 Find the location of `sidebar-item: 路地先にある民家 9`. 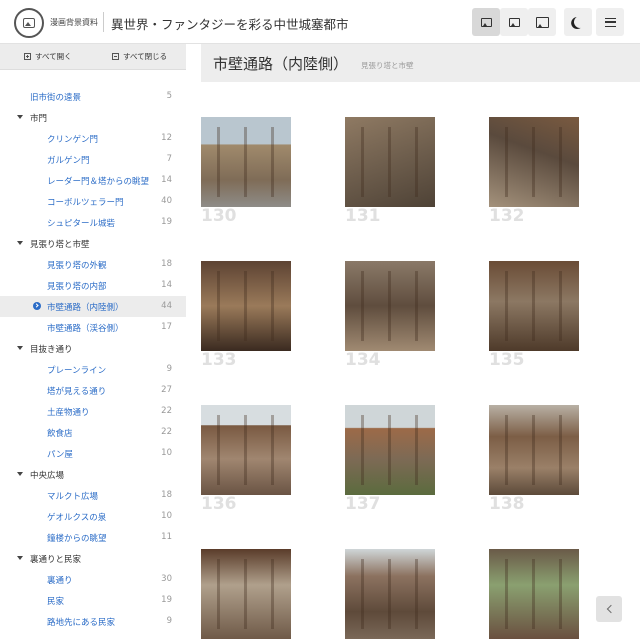

sidebar-item: 路地先にある民家 9 is located at coordinates (93, 621).